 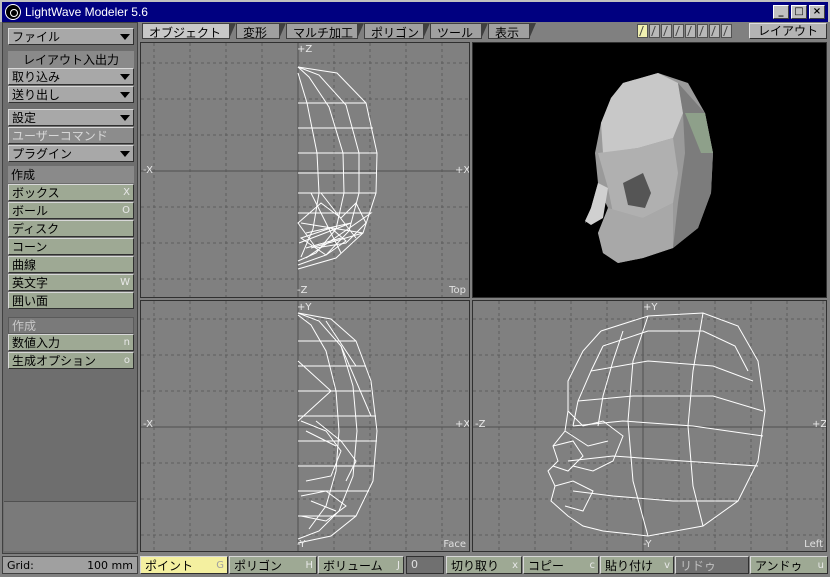 What do you see at coordinates (337, 168) in the screenshot?
I see `wireframe-top` at bounding box center [337, 168].